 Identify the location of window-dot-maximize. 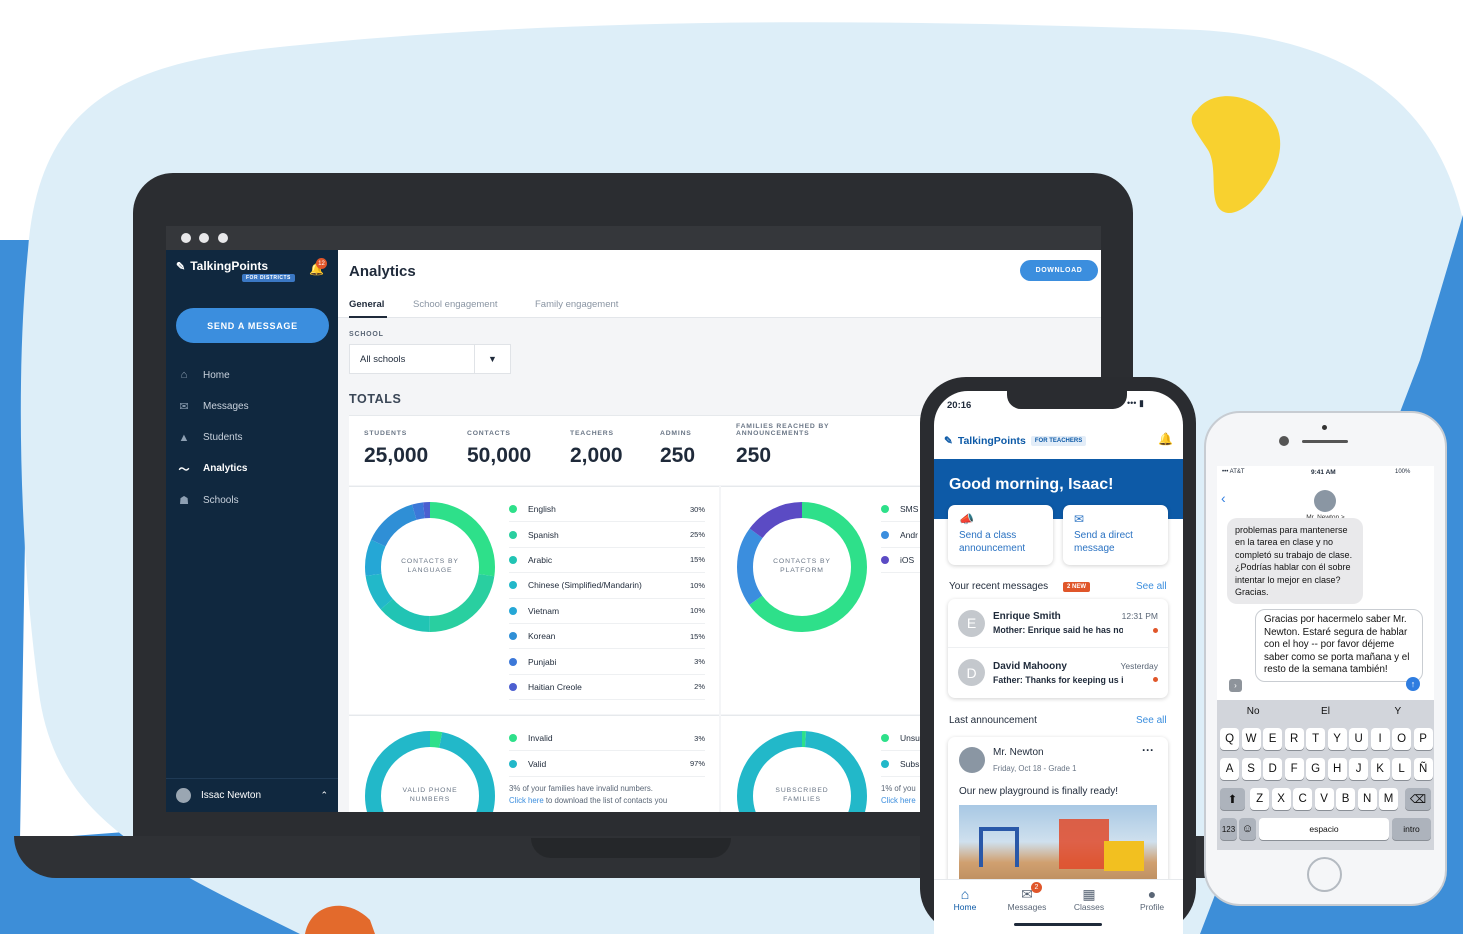
(223, 238).